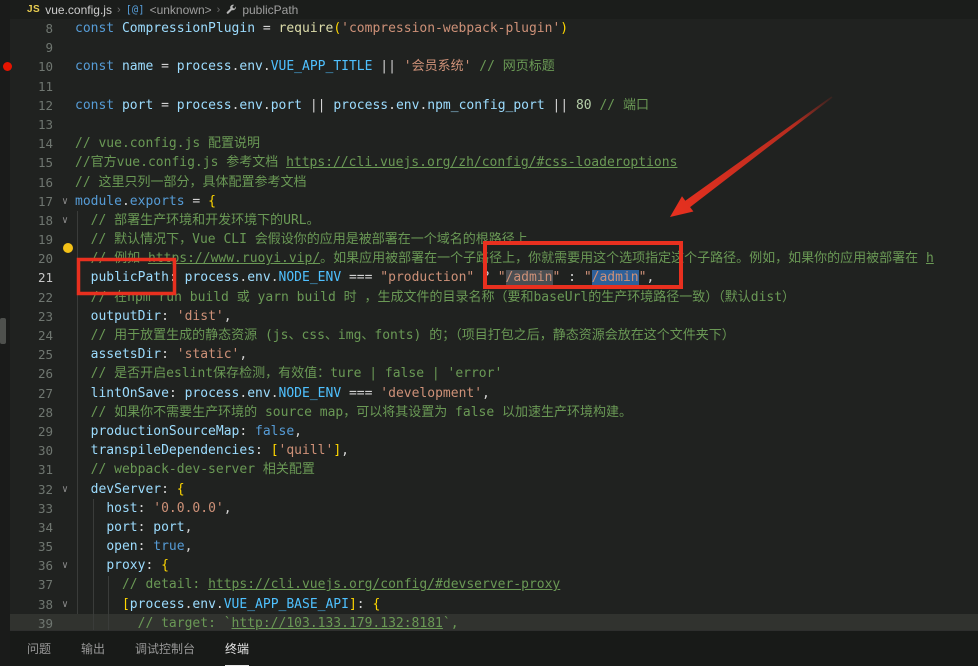  Describe the element at coordinates (494, 546) in the screenshot. I see `code-line-35: 35 open: true,` at that location.